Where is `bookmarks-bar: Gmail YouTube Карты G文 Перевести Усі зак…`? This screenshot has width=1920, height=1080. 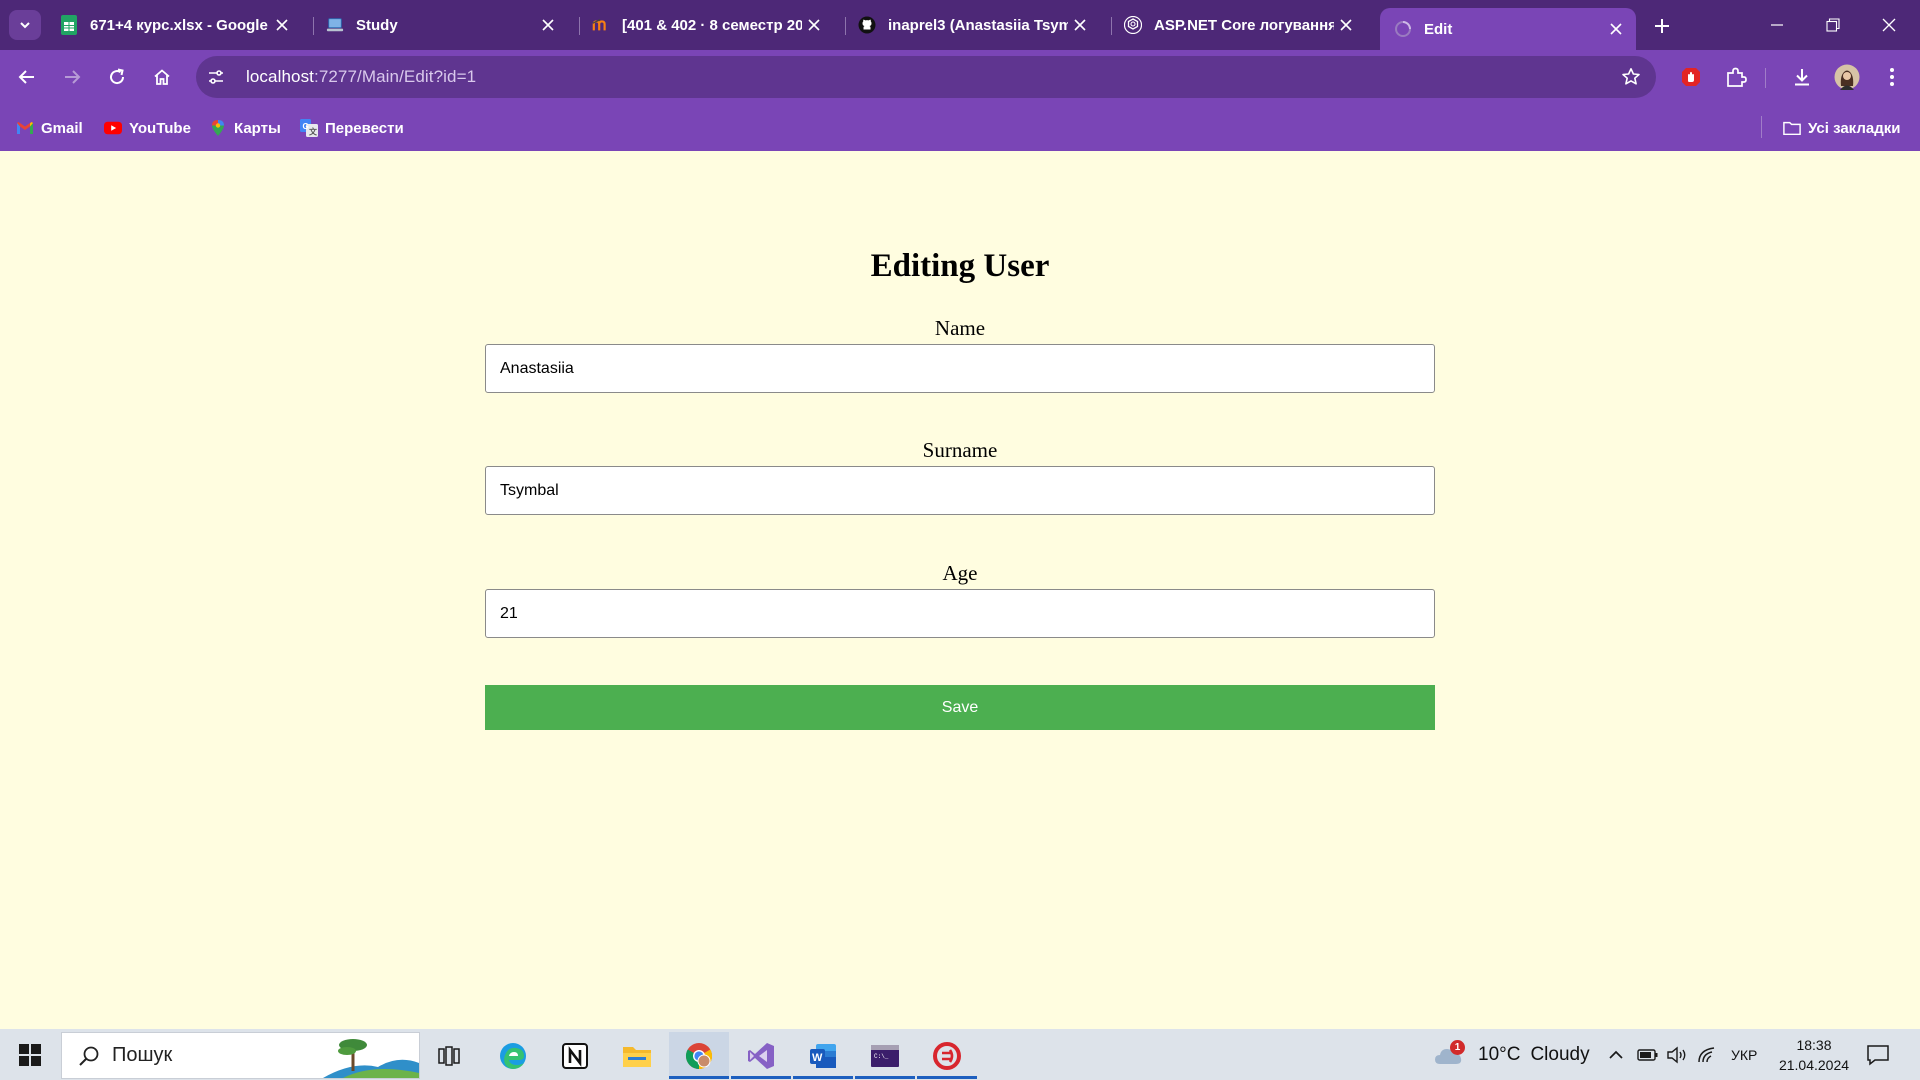 bookmarks-bar: Gmail YouTube Карты G文 Перевести Усі зак… is located at coordinates (960, 128).